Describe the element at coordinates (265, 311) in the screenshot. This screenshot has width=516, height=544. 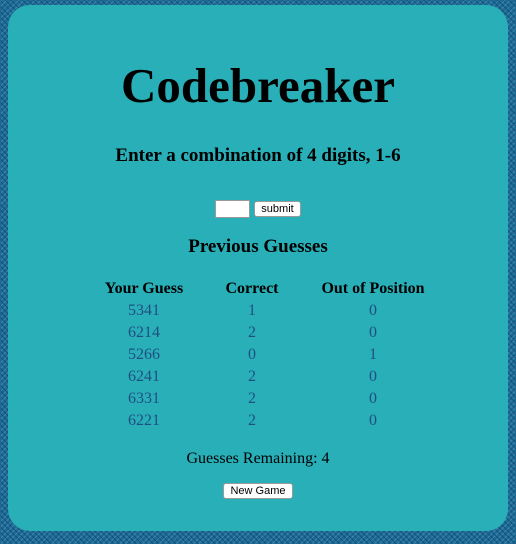
I see `table-row: 5341 1 0` at that location.